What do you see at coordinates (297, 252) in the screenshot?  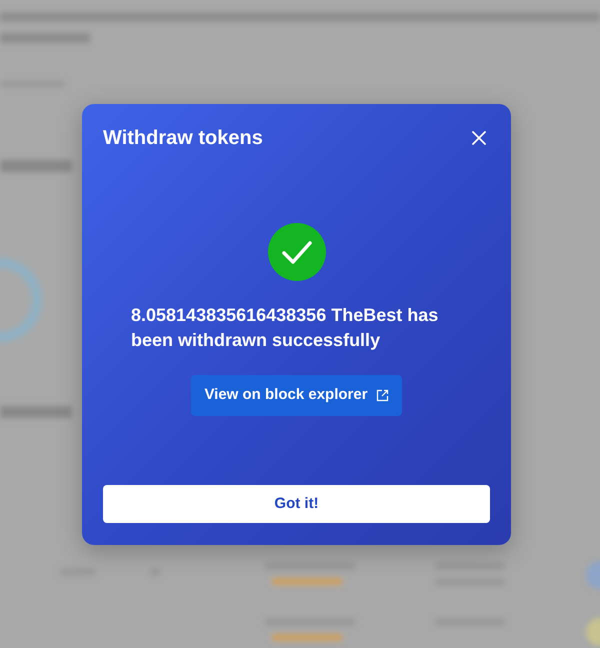 I see `success-check-icon` at bounding box center [297, 252].